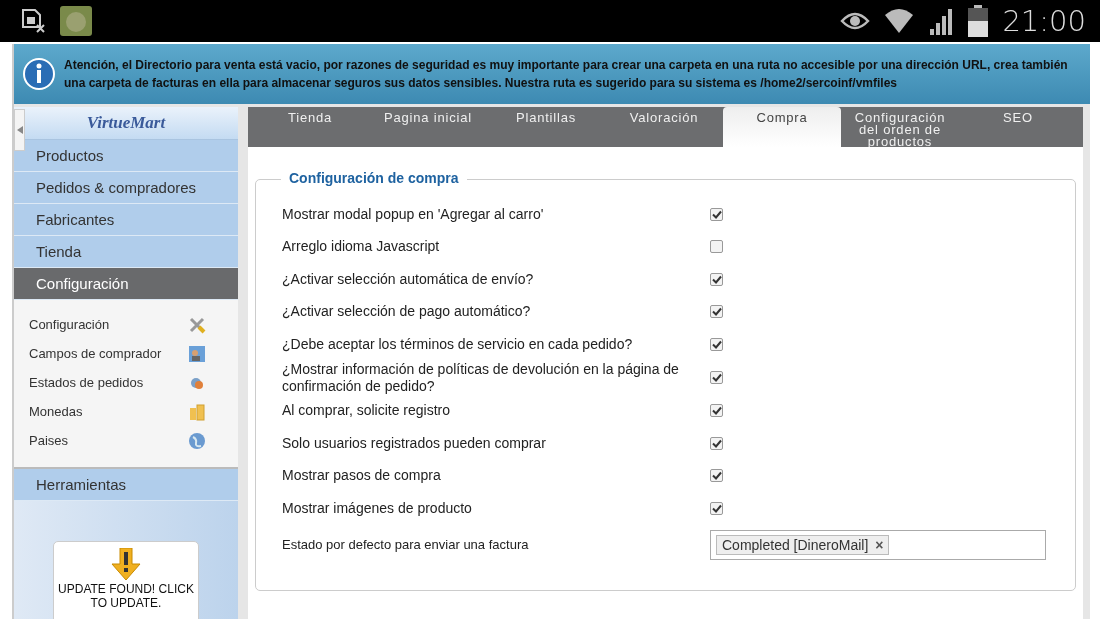  What do you see at coordinates (126, 188) in the screenshot?
I see `menu-item: Pedidos & compradores` at bounding box center [126, 188].